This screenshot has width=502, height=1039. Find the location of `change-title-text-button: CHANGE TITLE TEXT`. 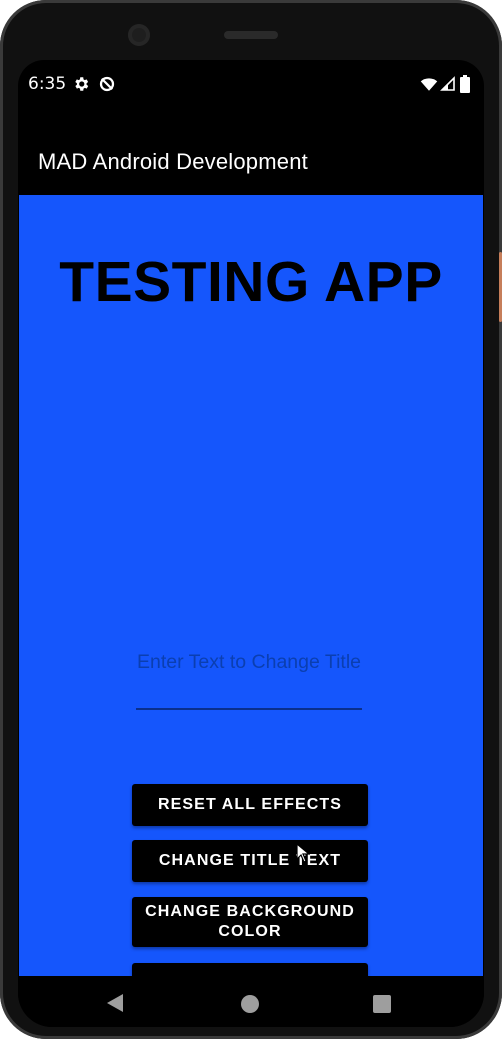

change-title-text-button: CHANGE TITLE TEXT is located at coordinates (250, 861).